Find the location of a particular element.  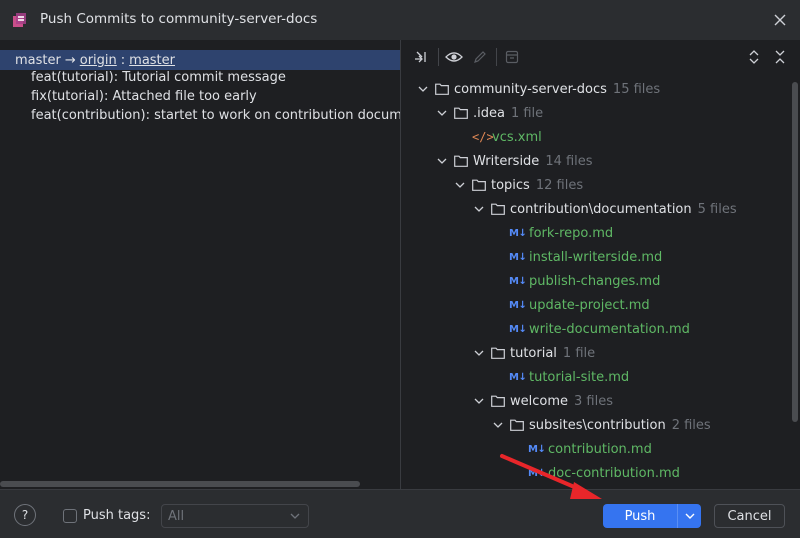

close-button is located at coordinates (780, 20).